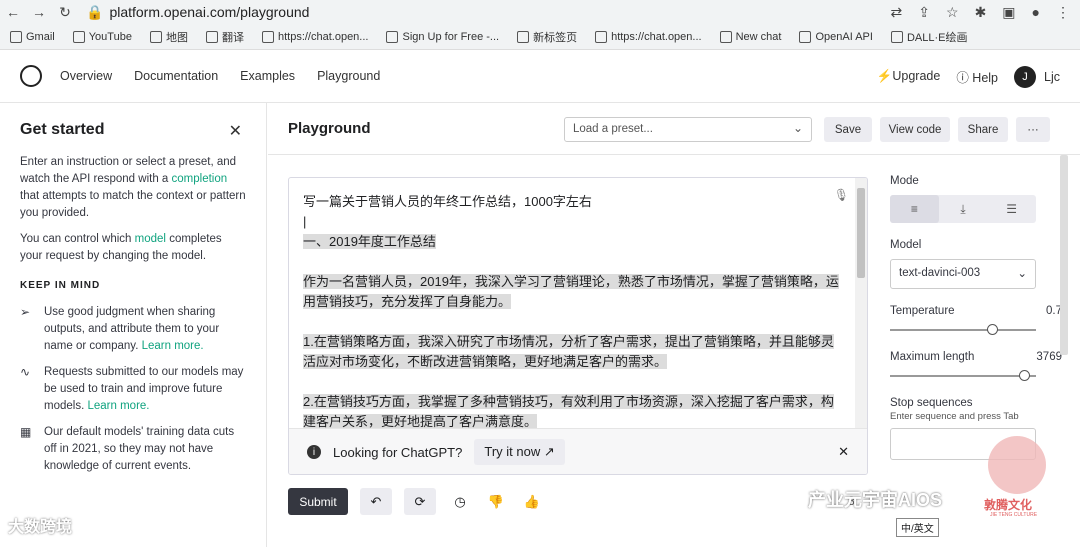 This screenshot has width=1080, height=547. What do you see at coordinates (39, 12) in the screenshot?
I see `forward-icon: →` at bounding box center [39, 12].